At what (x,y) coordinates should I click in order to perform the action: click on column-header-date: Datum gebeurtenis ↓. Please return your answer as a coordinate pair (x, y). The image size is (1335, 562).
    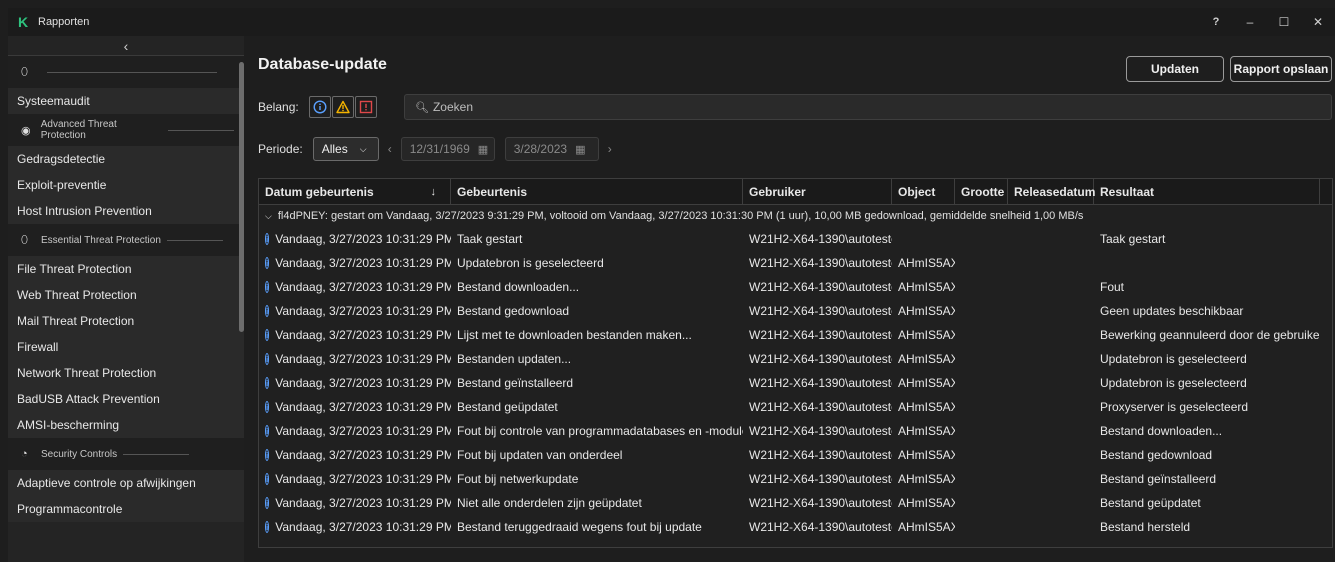
    Looking at the image, I should click on (355, 192).